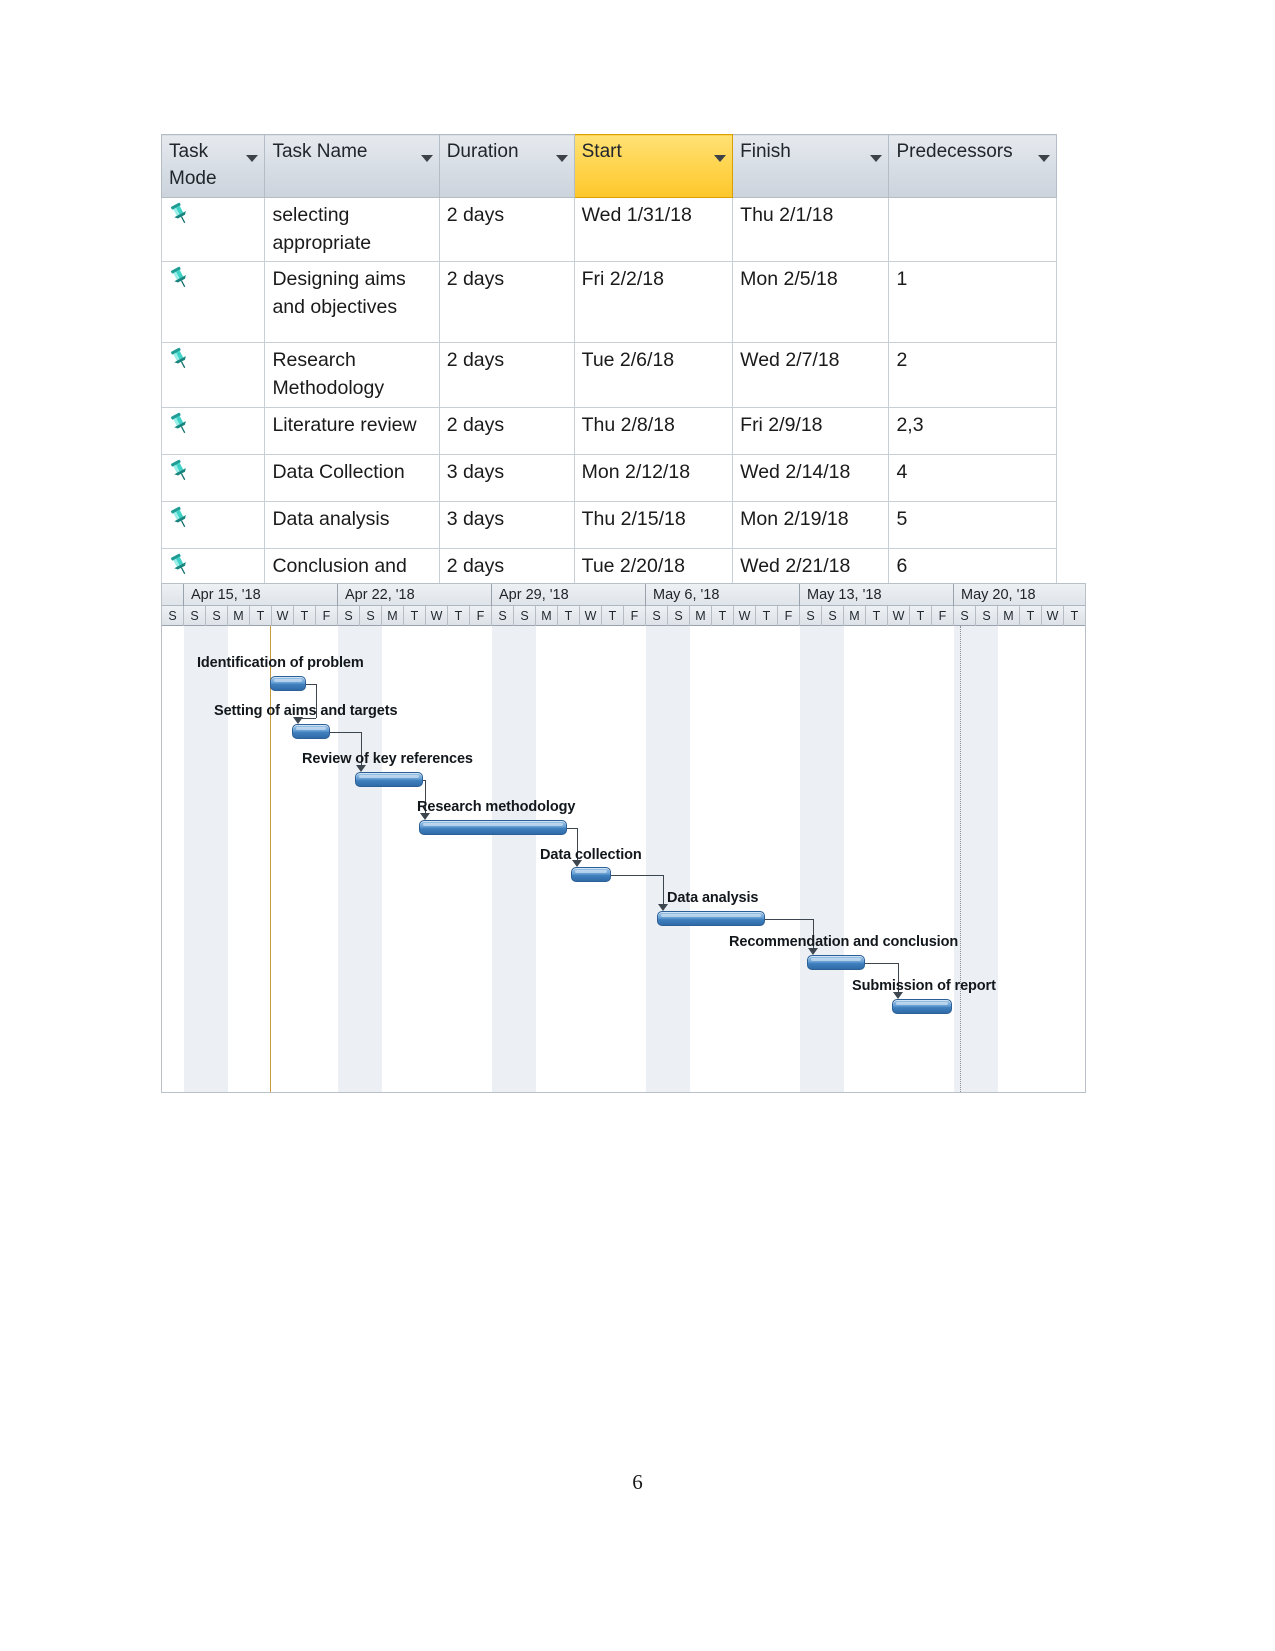 This screenshot has height=1651, width=1275. Describe the element at coordinates (972, 477) in the screenshot. I see `cell-predecessors: 4` at that location.